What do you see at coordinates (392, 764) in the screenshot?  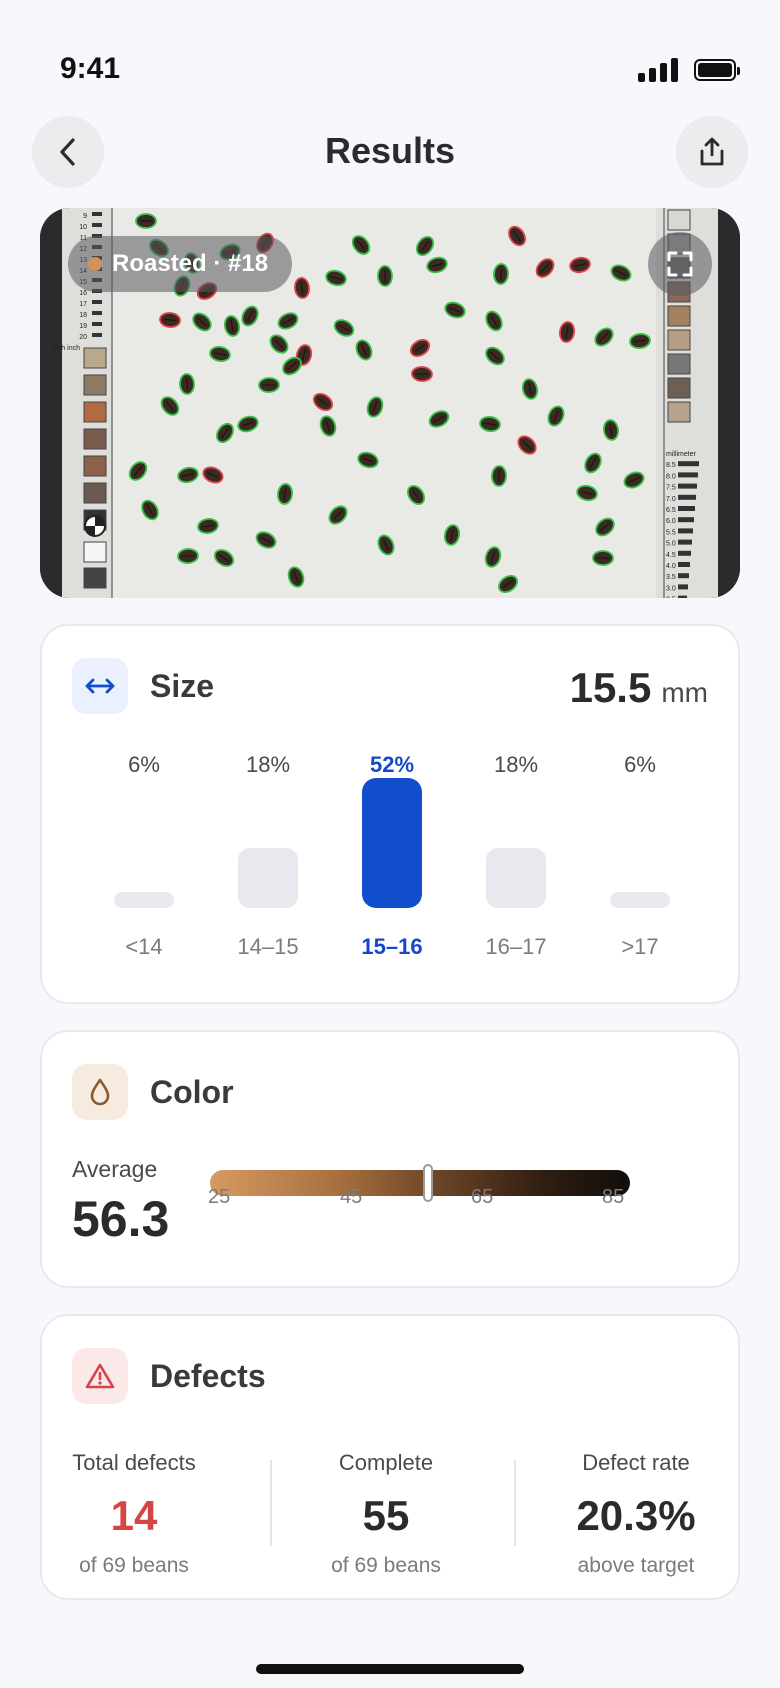 I see `bin-percent: 52%` at bounding box center [392, 764].